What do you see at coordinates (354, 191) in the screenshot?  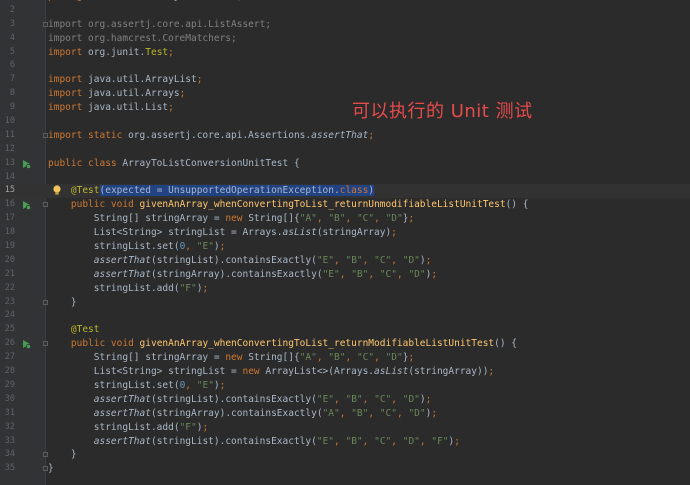 I see `code-token: class` at bounding box center [354, 191].